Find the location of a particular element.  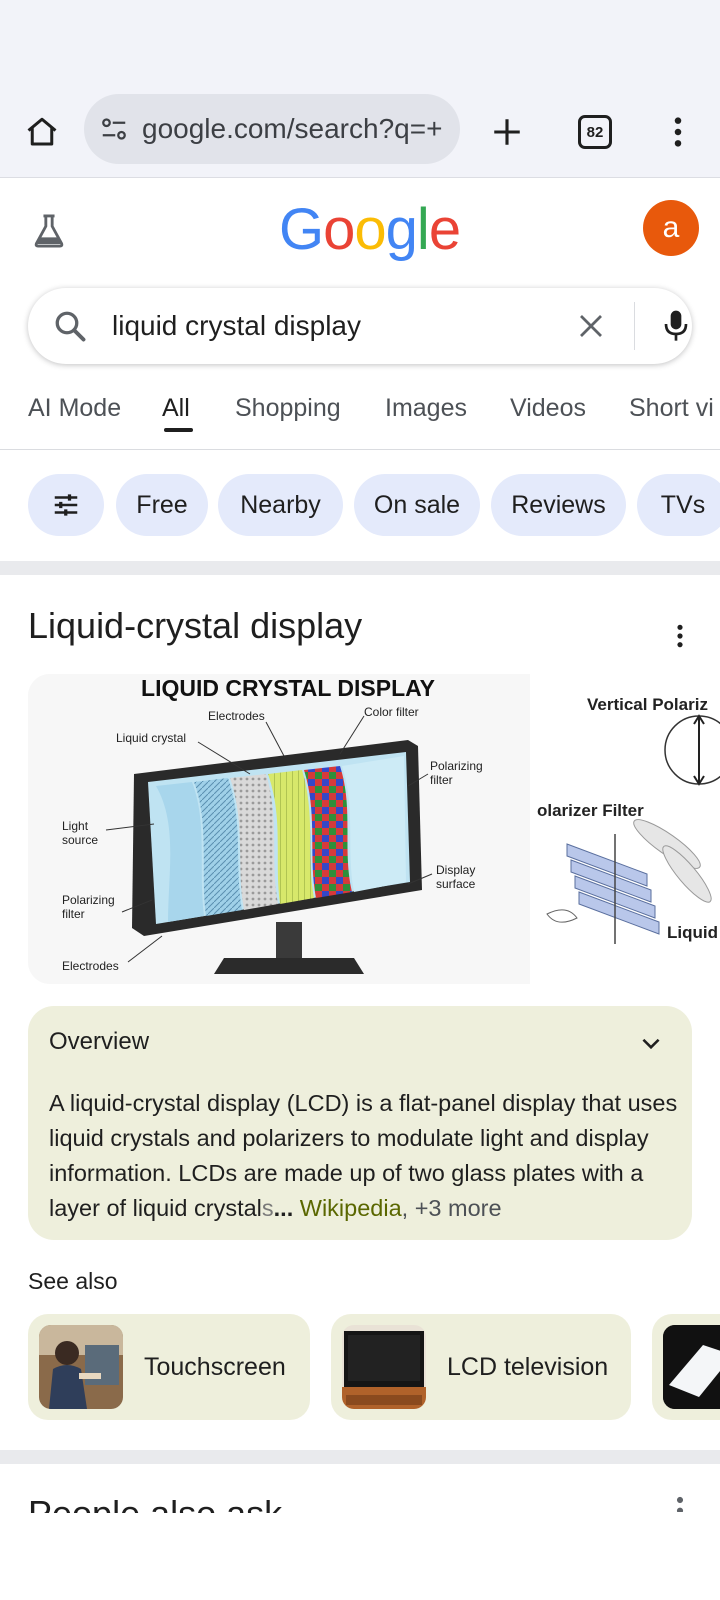

google-logo-letter: G is located at coordinates (301, 229).